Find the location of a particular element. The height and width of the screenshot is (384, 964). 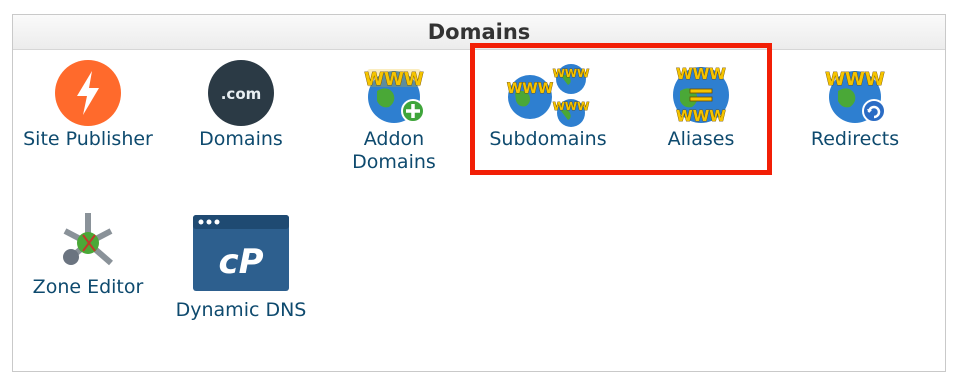

subdomains-label: Subdomains is located at coordinates (548, 139).